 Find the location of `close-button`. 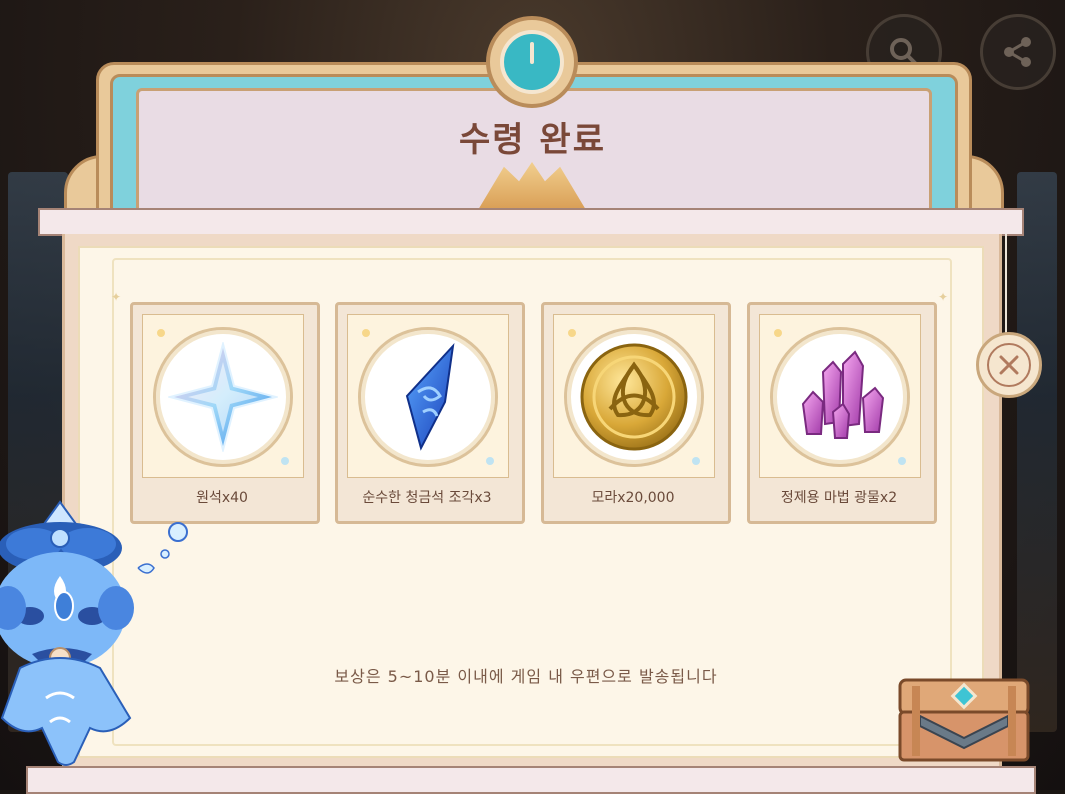

close-button is located at coordinates (1009, 365).